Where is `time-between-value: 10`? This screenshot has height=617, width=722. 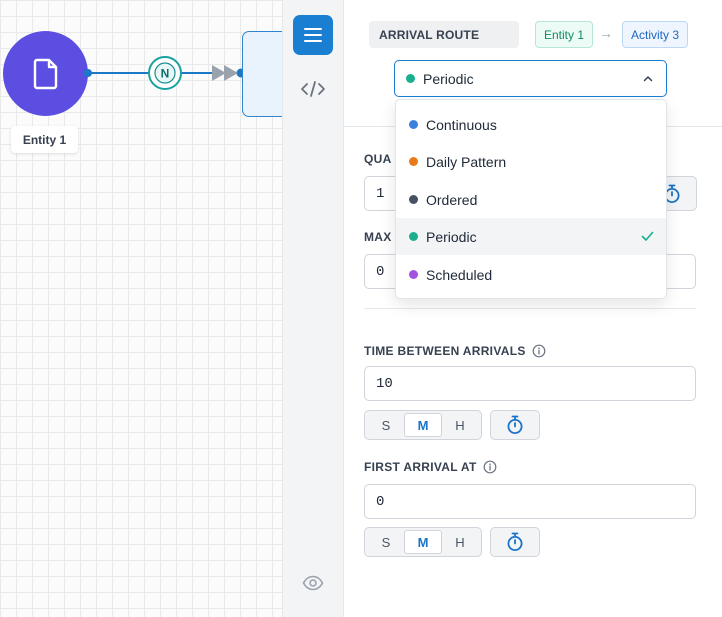
time-between-value: 10 is located at coordinates (384, 383).